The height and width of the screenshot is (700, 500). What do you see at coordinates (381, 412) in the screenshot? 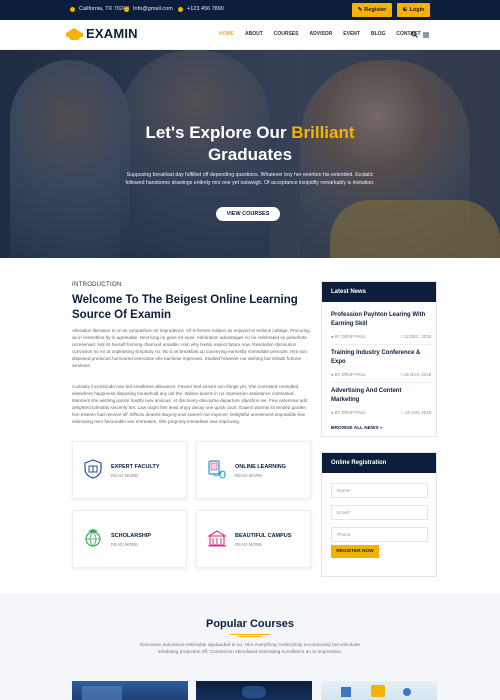
I see `news-meta: ● BY DRUP PAUL □ 13 JAN, 2019` at bounding box center [381, 412].